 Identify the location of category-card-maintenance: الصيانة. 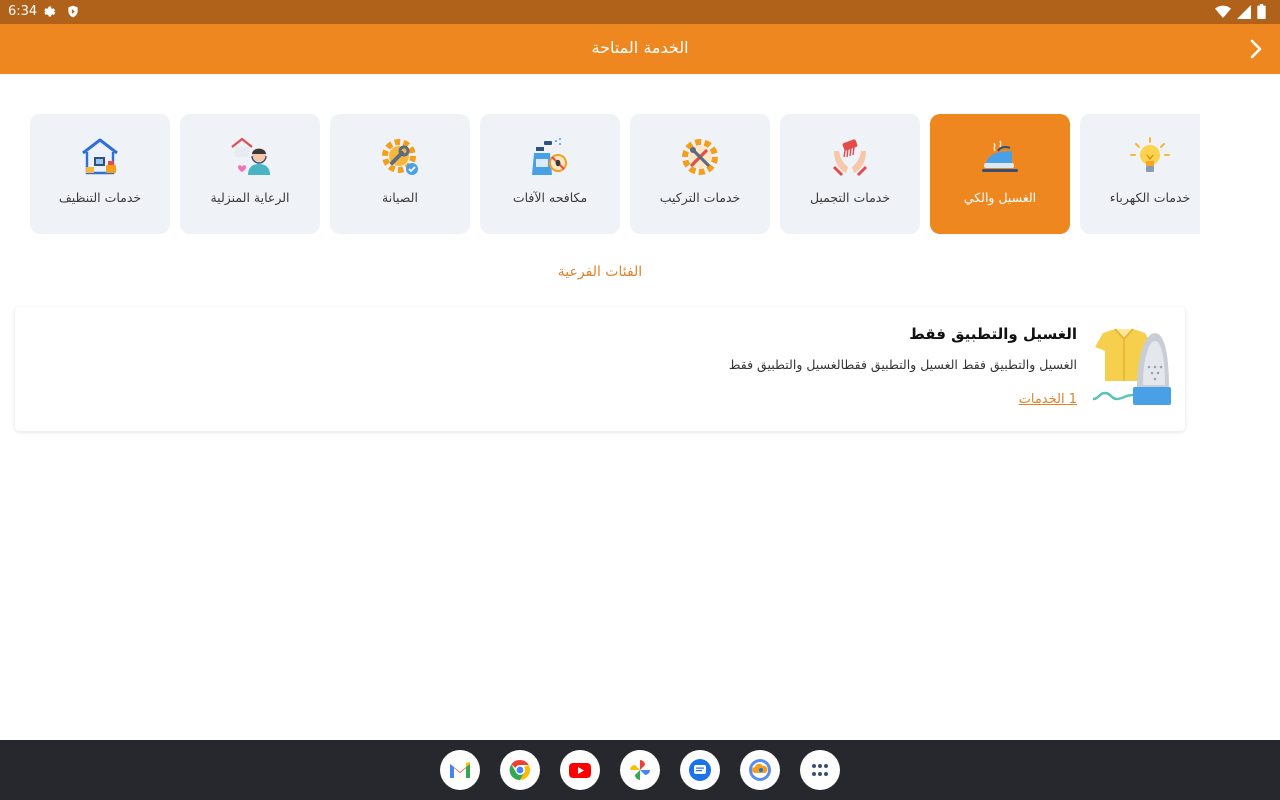
(400, 174).